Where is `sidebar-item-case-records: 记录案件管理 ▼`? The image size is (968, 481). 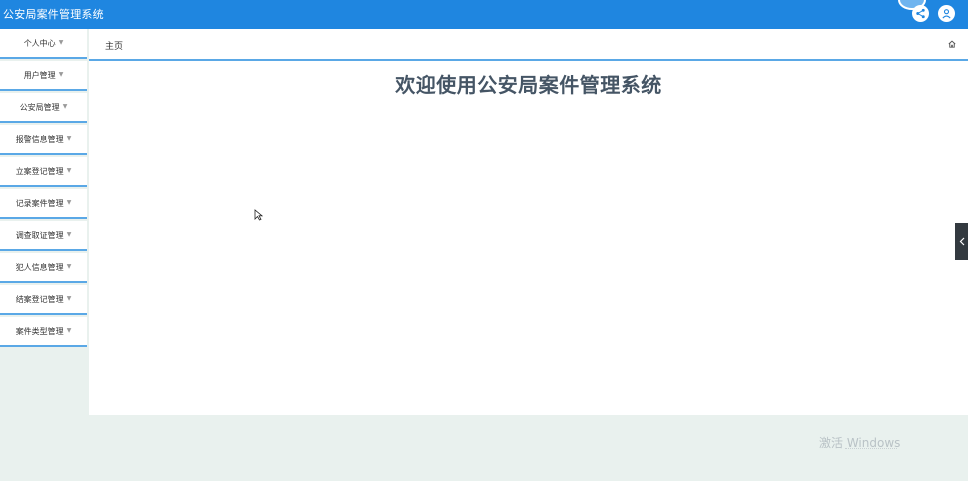
sidebar-item-case-records: 记录案件管理 ▼ is located at coordinates (43, 204).